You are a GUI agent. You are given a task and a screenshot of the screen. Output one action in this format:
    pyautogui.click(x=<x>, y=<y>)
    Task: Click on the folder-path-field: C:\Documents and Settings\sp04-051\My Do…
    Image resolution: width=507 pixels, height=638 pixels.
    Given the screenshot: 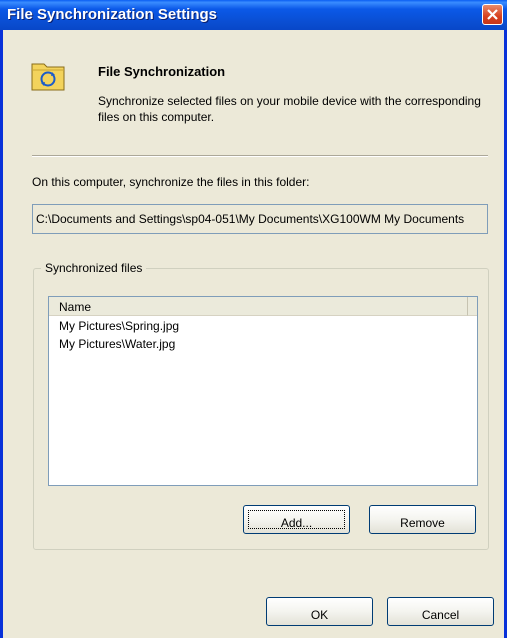 What is the action you would take?
    pyautogui.click(x=260, y=219)
    